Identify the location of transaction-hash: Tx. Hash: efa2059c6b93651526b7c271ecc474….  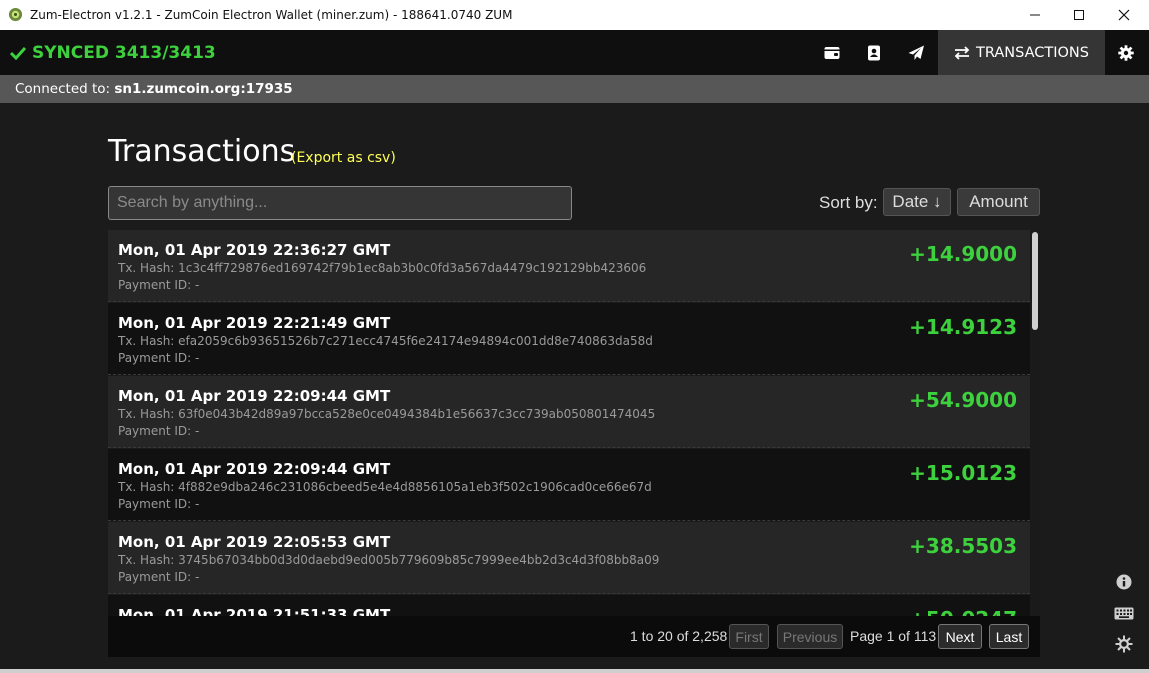
(385, 341).